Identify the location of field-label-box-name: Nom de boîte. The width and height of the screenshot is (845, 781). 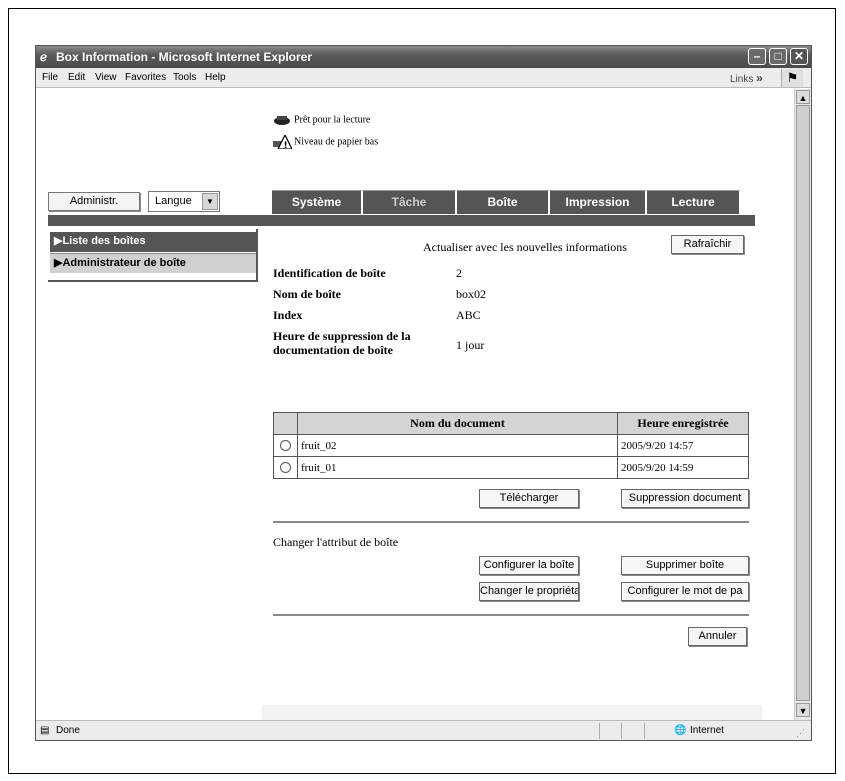
(307, 294).